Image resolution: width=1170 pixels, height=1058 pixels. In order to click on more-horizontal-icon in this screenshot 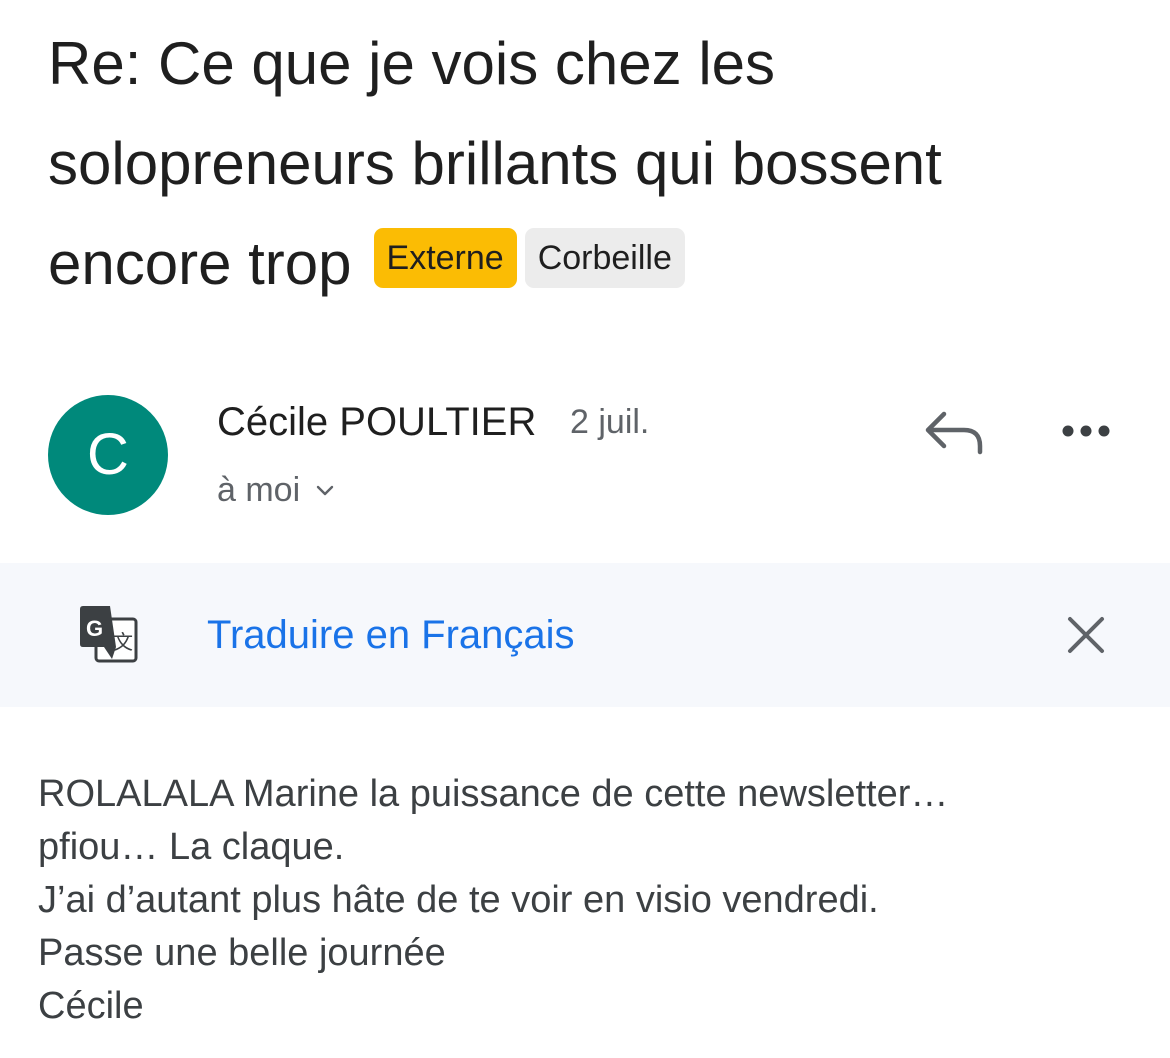, I will do `click(1086, 431)`.